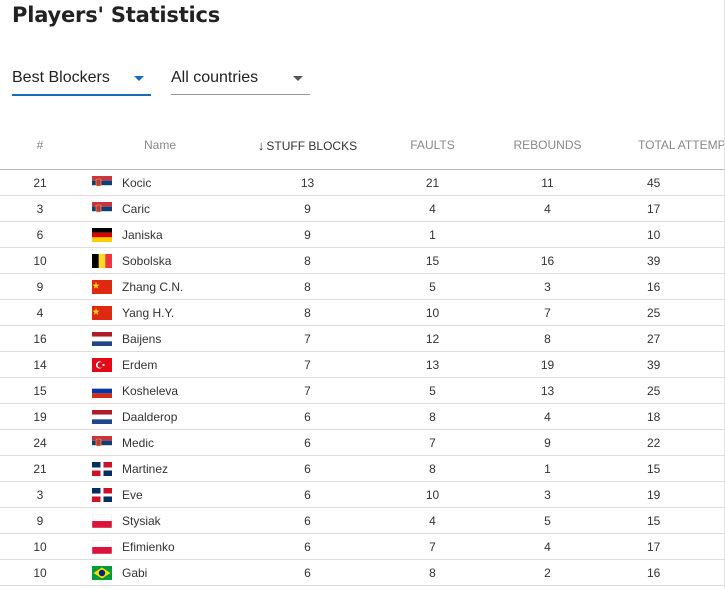  What do you see at coordinates (148, 546) in the screenshot?
I see `player-name: Efimienko` at bounding box center [148, 546].